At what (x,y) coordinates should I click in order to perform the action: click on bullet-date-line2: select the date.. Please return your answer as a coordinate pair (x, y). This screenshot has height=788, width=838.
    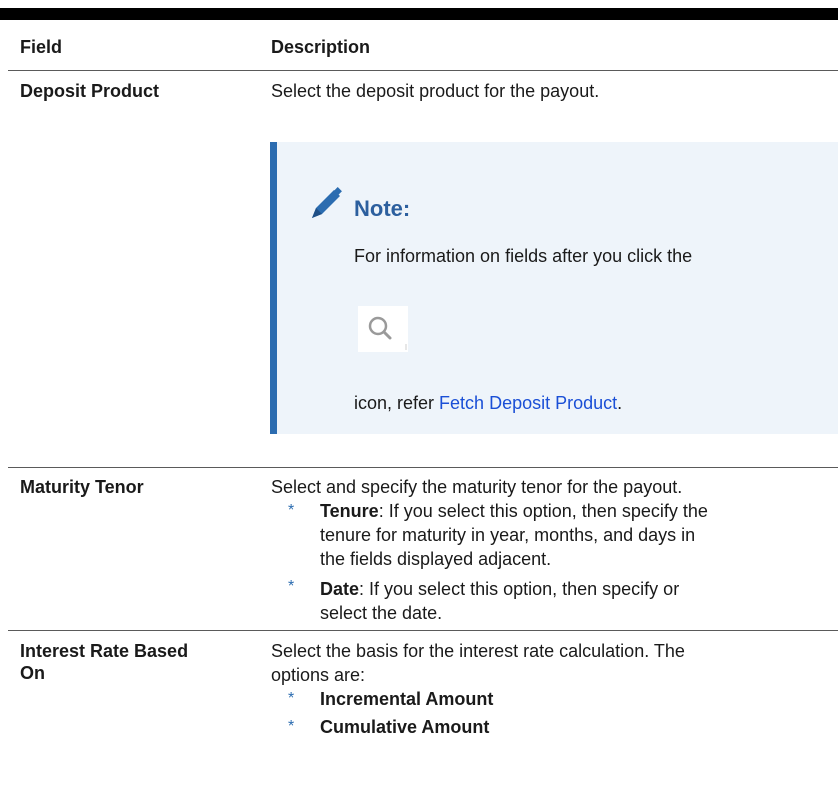
    Looking at the image, I should click on (381, 613).